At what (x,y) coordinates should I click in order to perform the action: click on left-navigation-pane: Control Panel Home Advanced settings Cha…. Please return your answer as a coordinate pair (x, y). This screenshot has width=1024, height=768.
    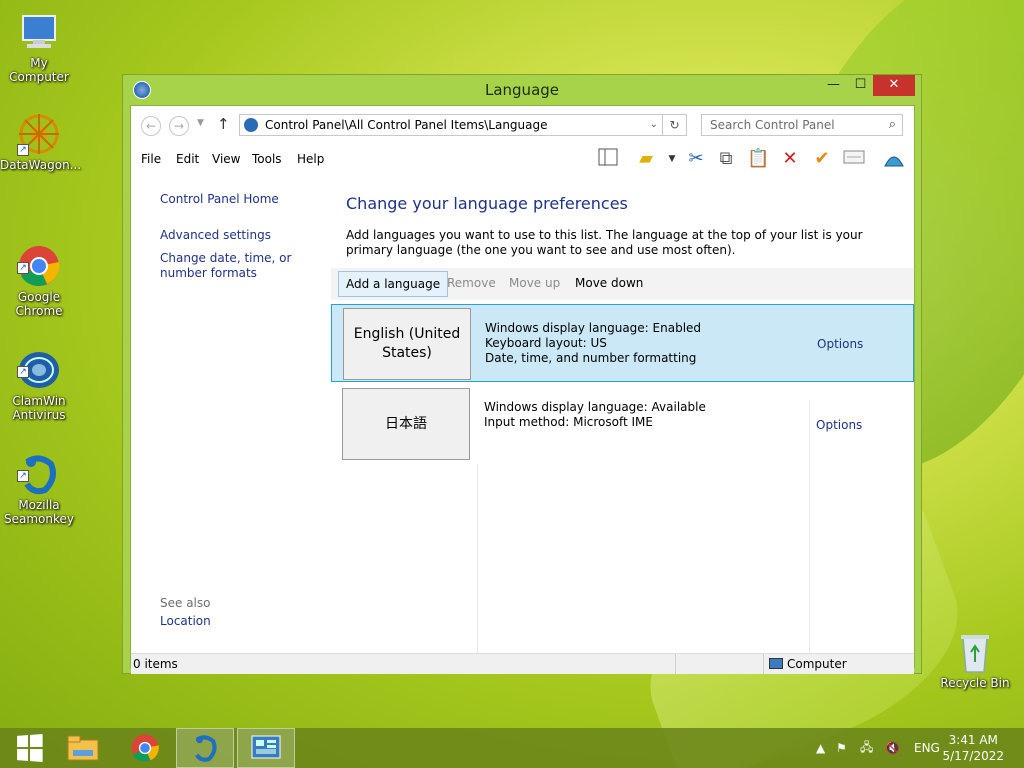
    Looking at the image, I should click on (231, 414).